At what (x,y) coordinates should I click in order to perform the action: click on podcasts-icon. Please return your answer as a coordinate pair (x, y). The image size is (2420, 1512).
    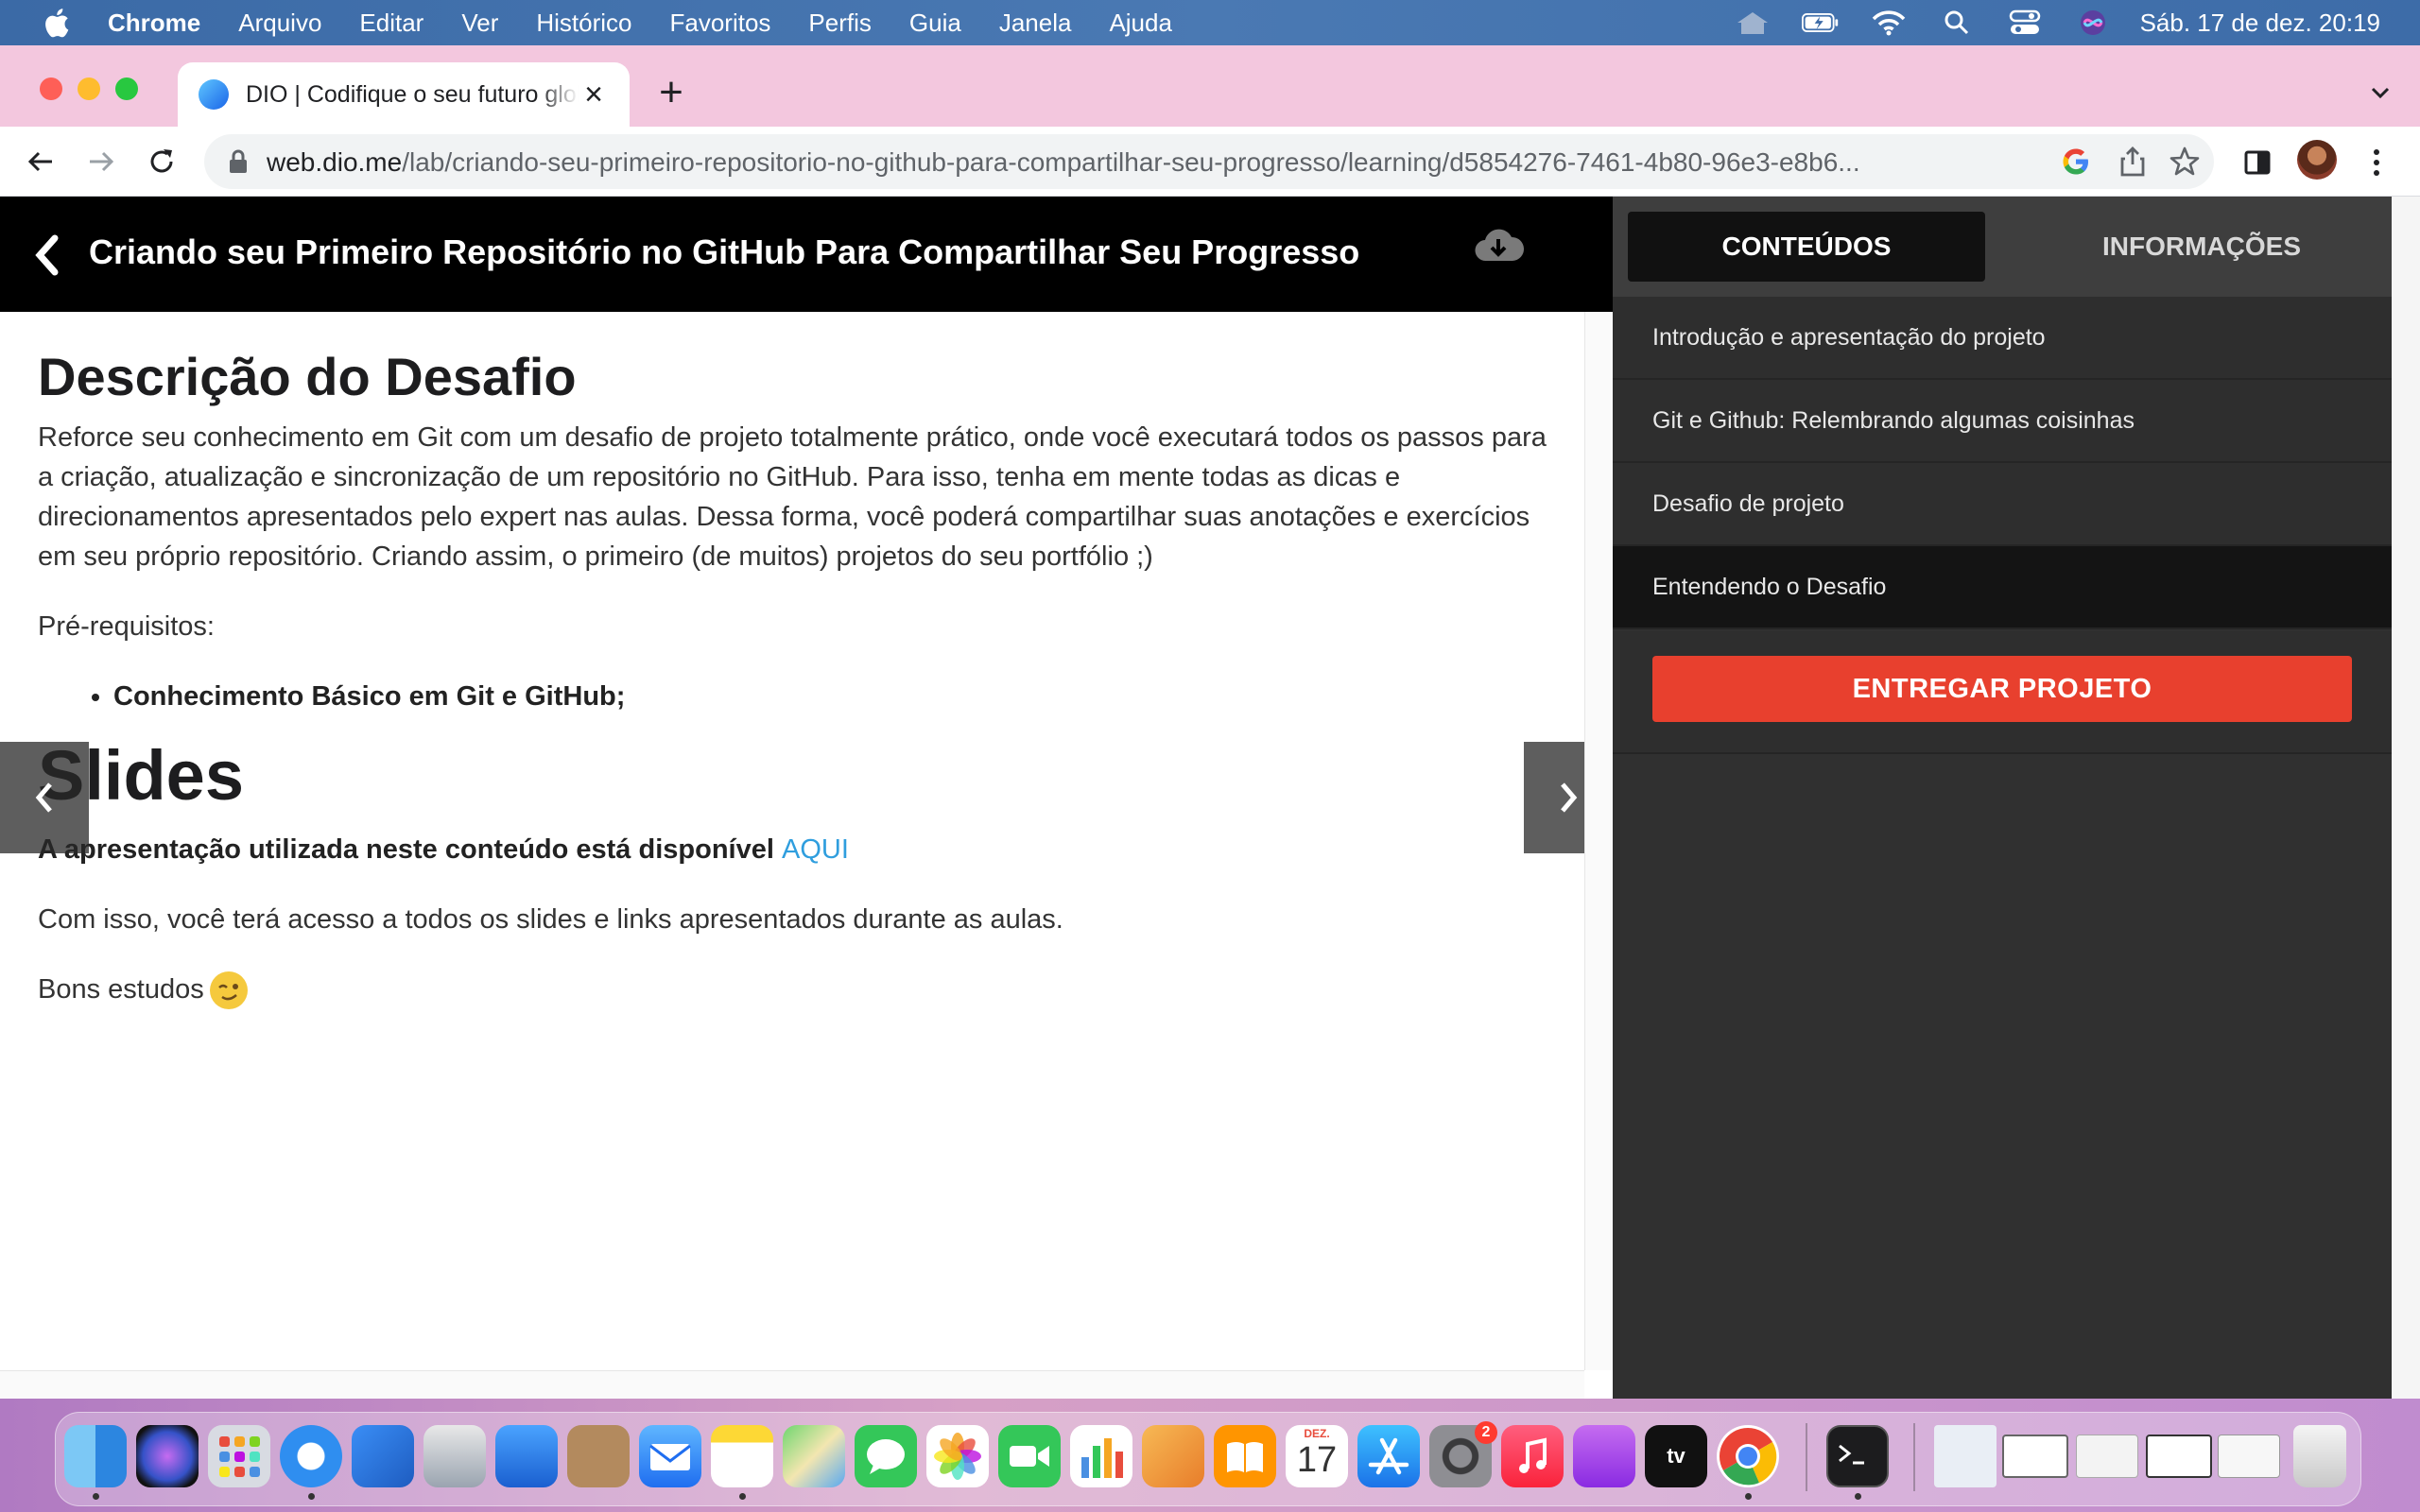
    Looking at the image, I should click on (1604, 1456).